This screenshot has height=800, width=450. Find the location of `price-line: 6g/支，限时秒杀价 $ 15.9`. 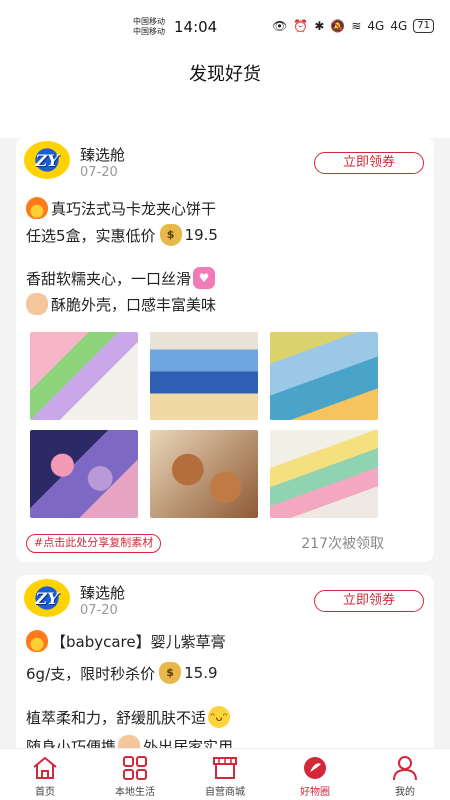

price-line: 6g/支，限时秒杀价 $ 15.9 is located at coordinates (122, 673).